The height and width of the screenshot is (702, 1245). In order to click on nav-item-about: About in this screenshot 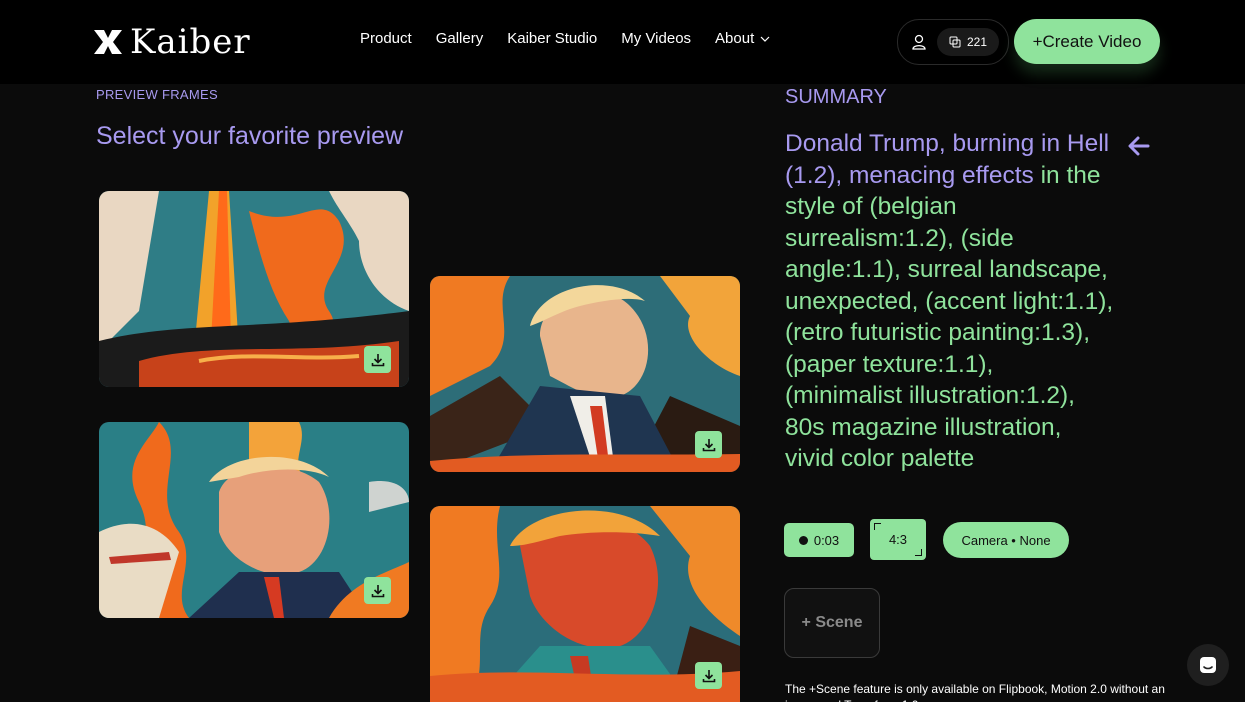, I will do `click(742, 38)`.